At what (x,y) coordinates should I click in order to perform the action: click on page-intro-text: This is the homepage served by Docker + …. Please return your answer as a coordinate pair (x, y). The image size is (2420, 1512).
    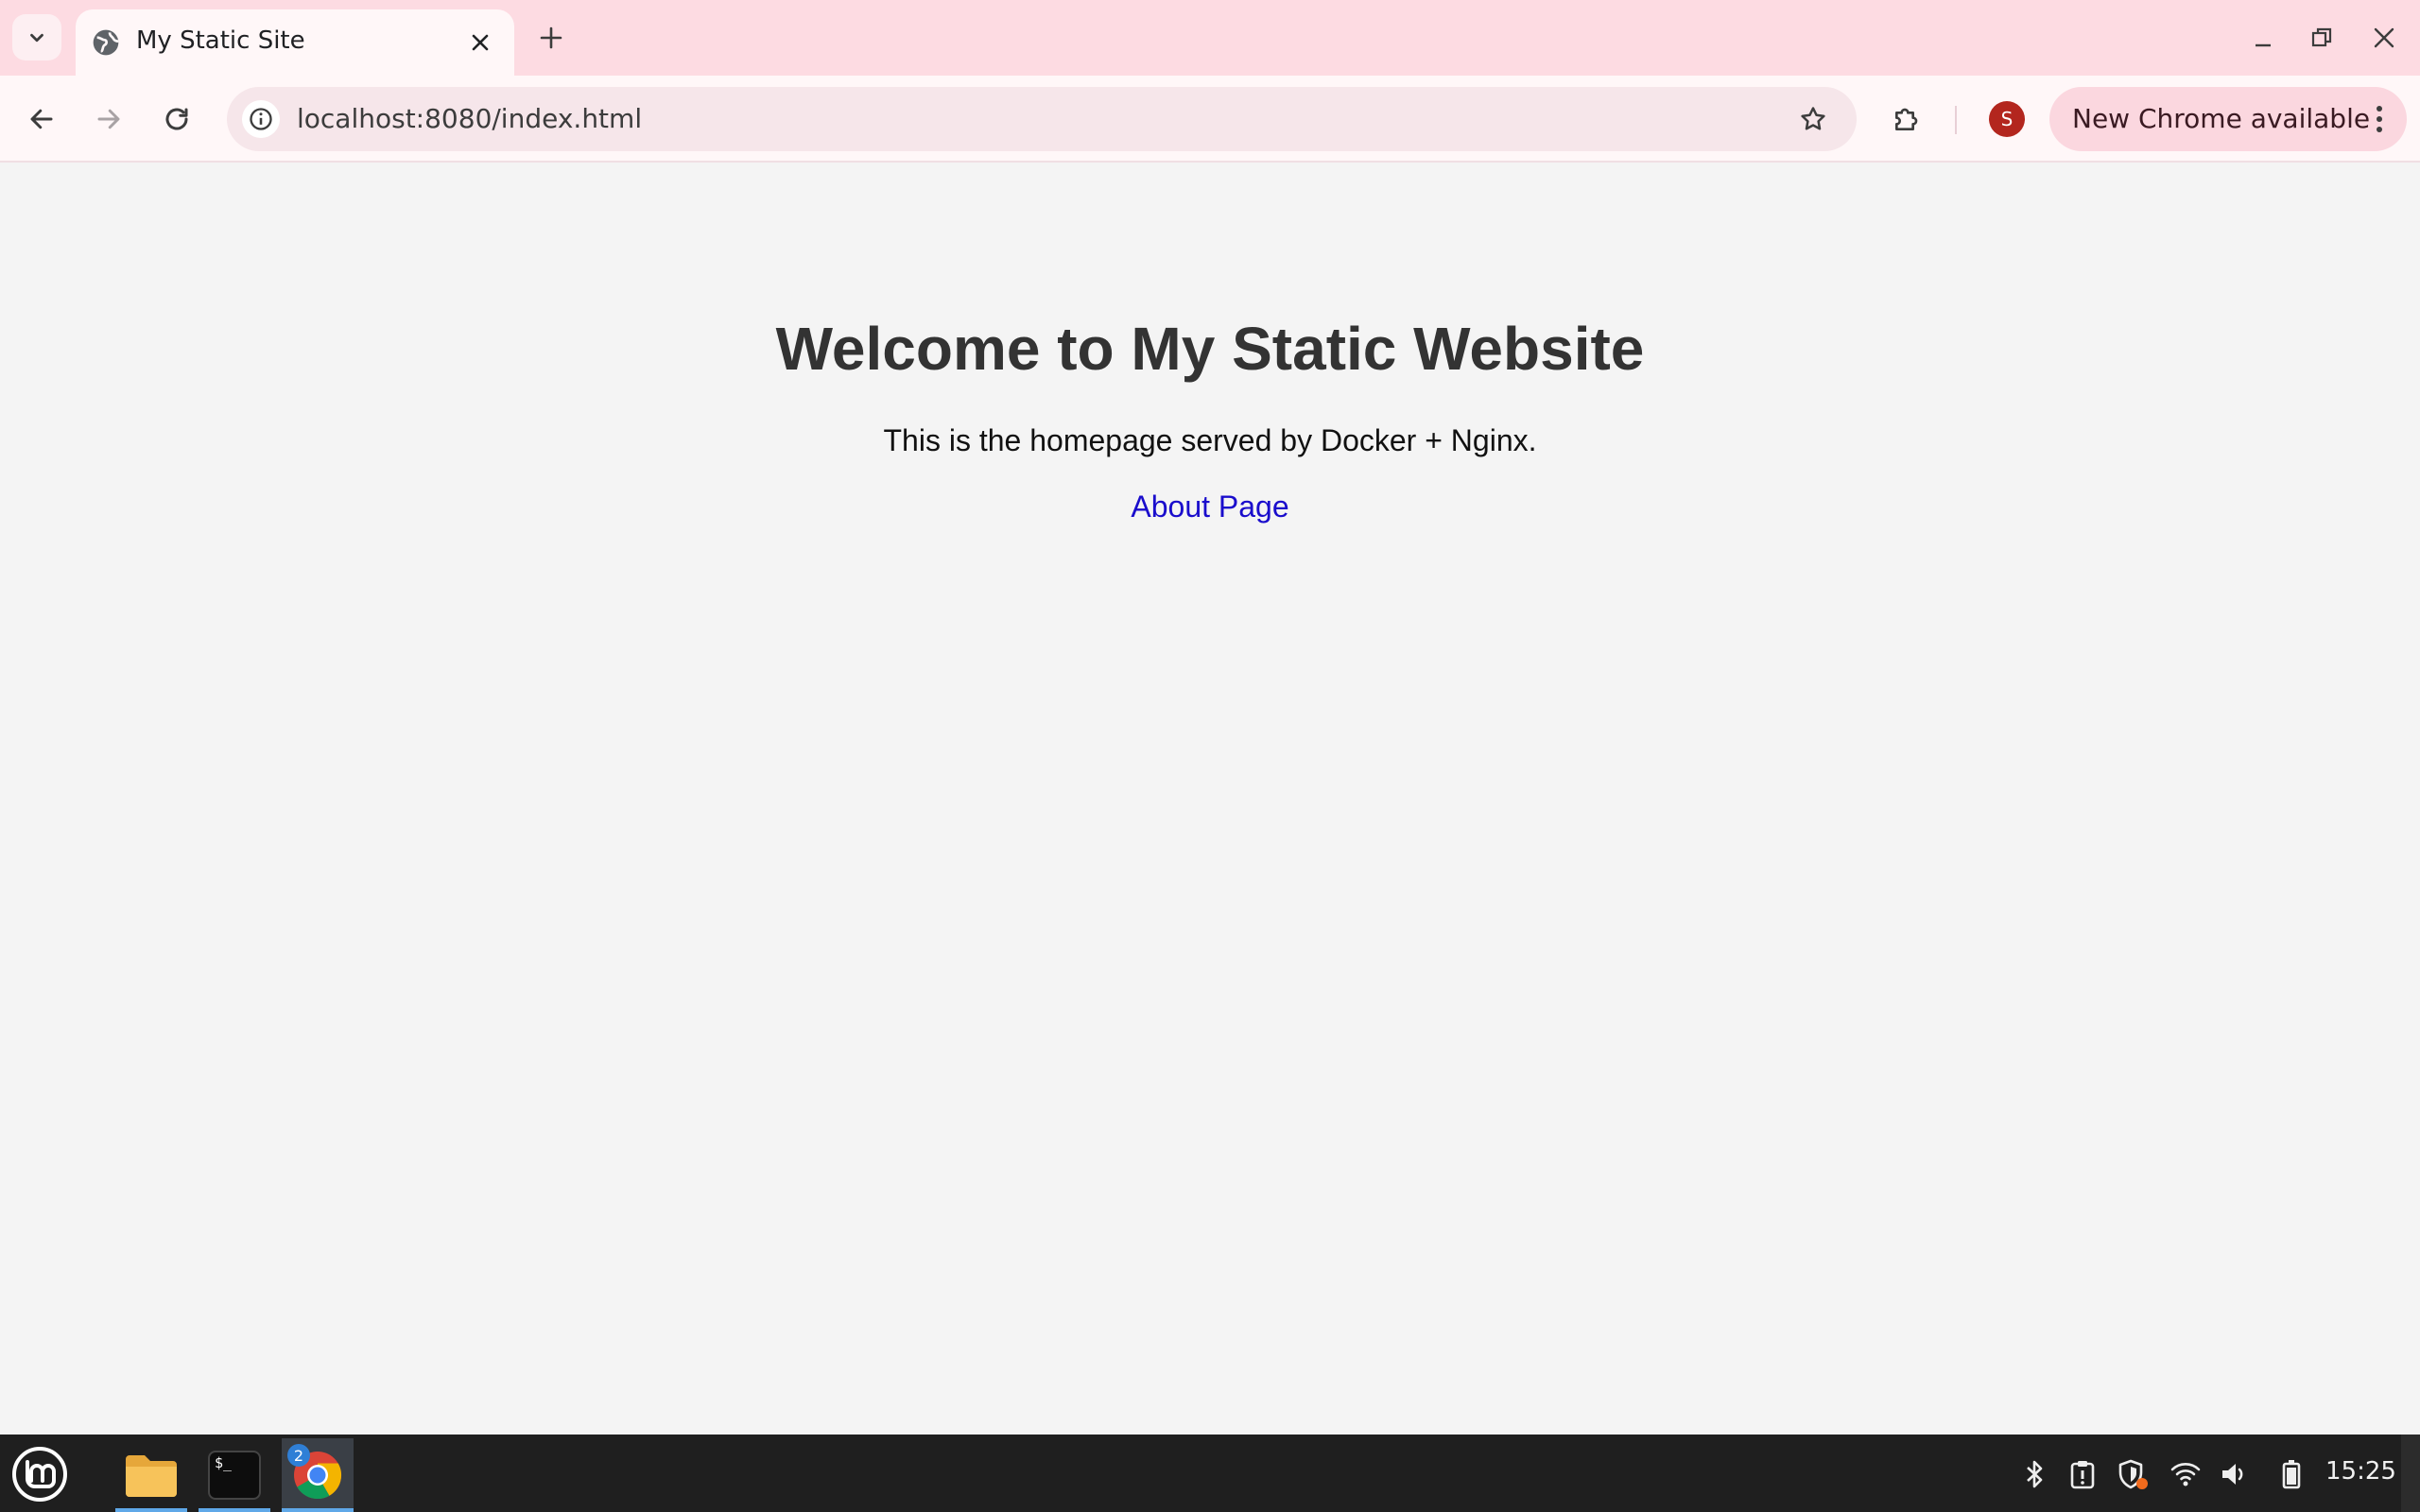
    Looking at the image, I should click on (1210, 440).